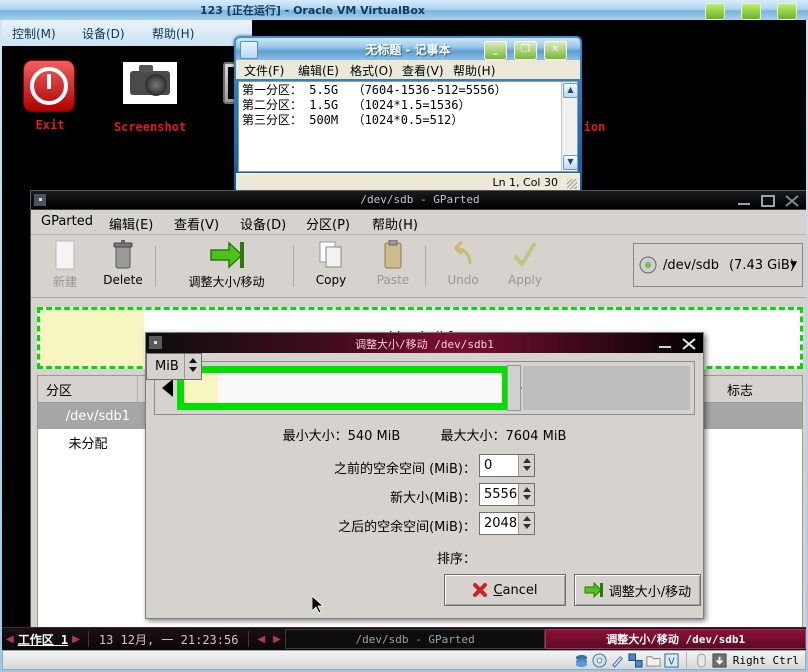 The height and width of the screenshot is (672, 808). I want to click on confirm-resize-button: 调整大小/移动, so click(637, 590).